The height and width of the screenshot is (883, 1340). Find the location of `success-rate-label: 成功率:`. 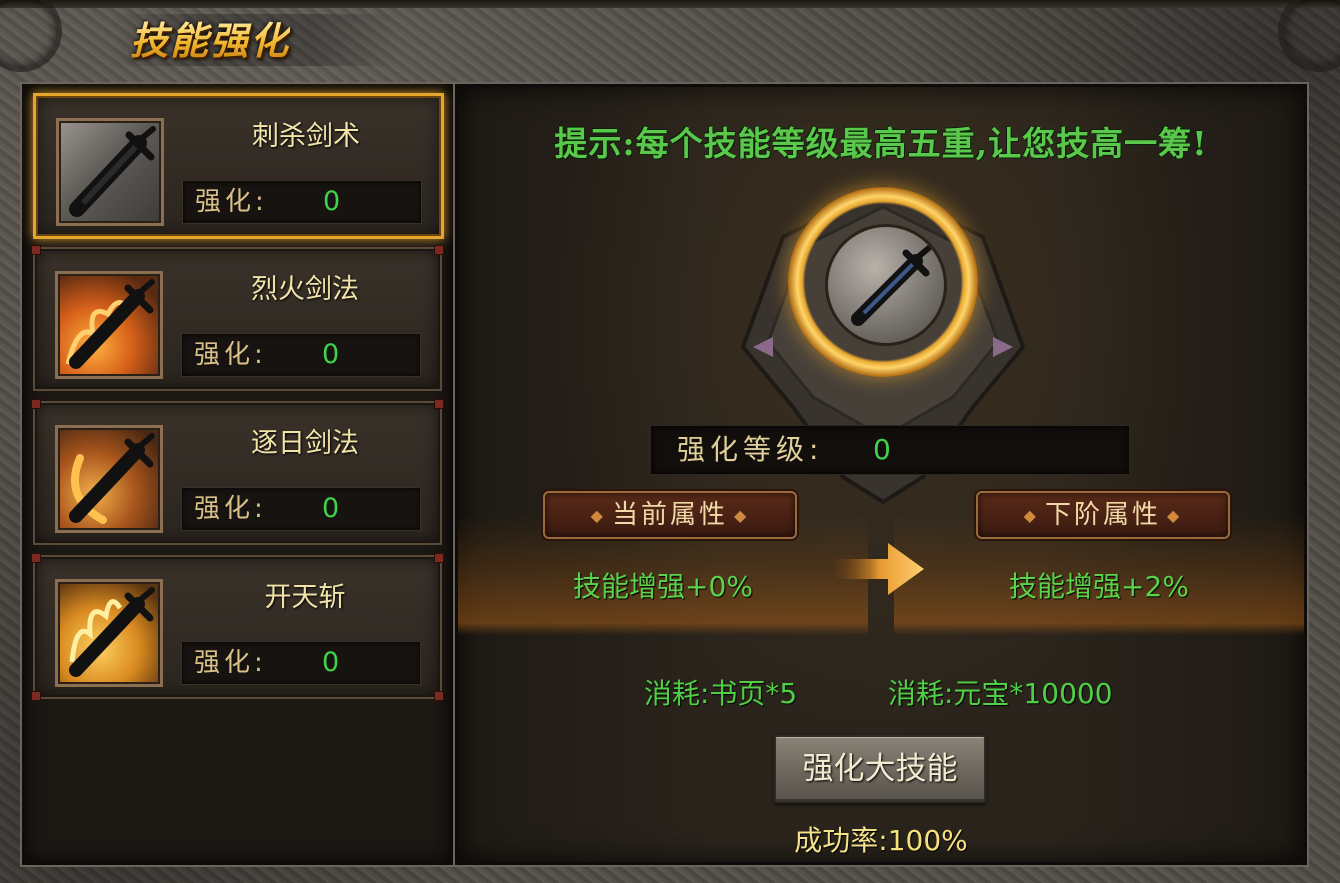

success-rate-label: 成功率: is located at coordinates (841, 840).